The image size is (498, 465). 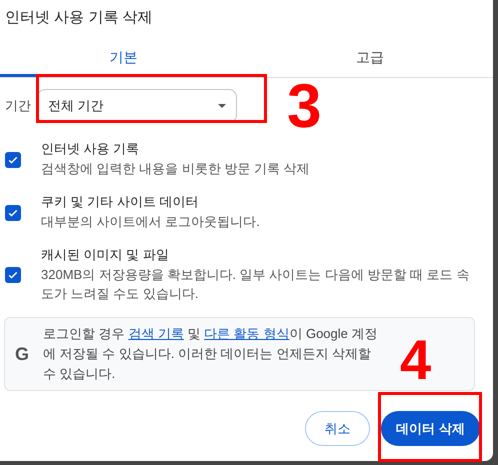 I want to click on tab: 고급, so click(x=369, y=58).